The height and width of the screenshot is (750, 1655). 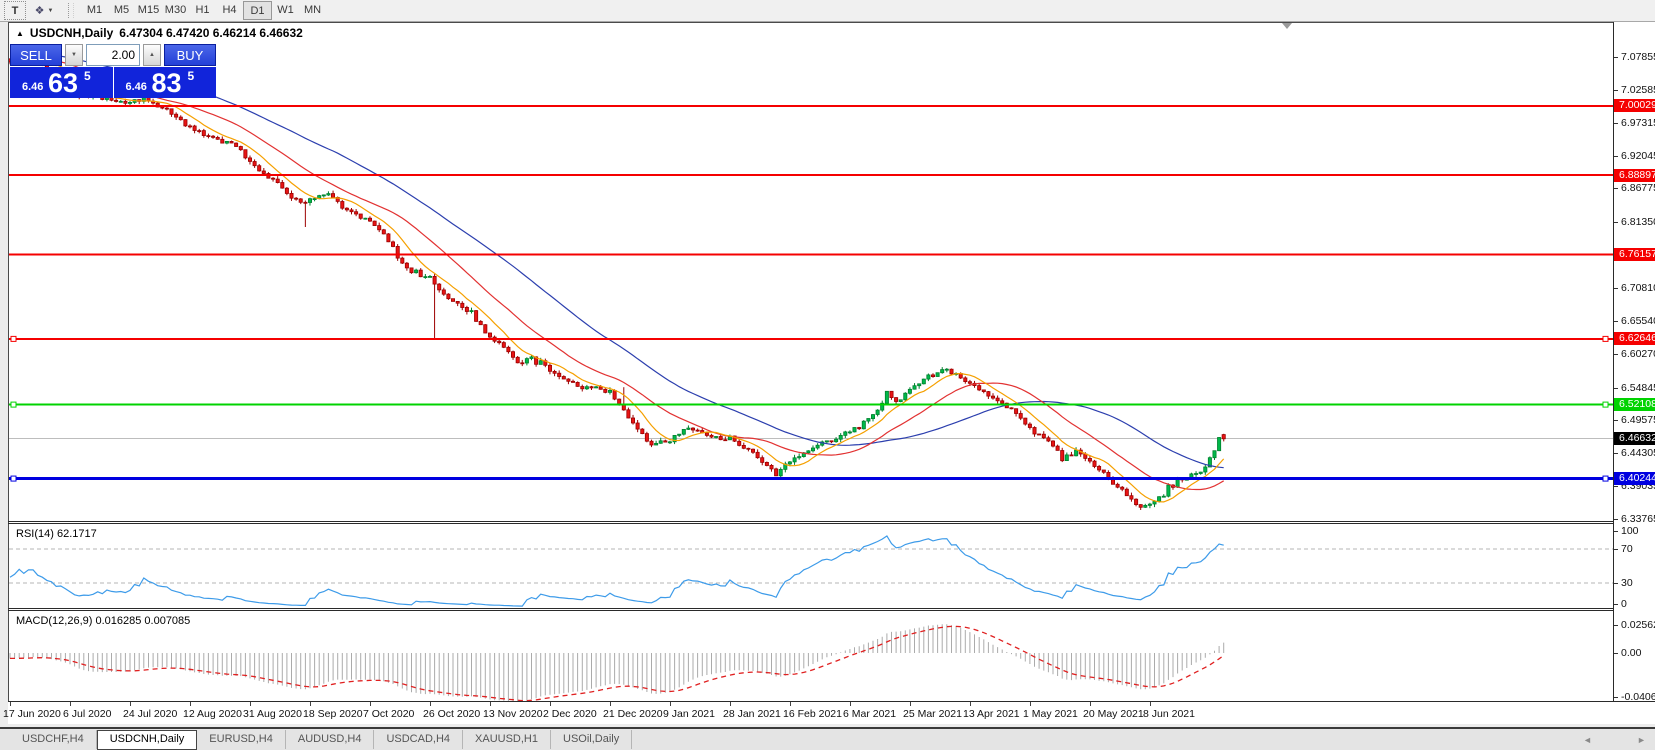 What do you see at coordinates (71, 10) in the screenshot?
I see `toolbar-gripper` at bounding box center [71, 10].